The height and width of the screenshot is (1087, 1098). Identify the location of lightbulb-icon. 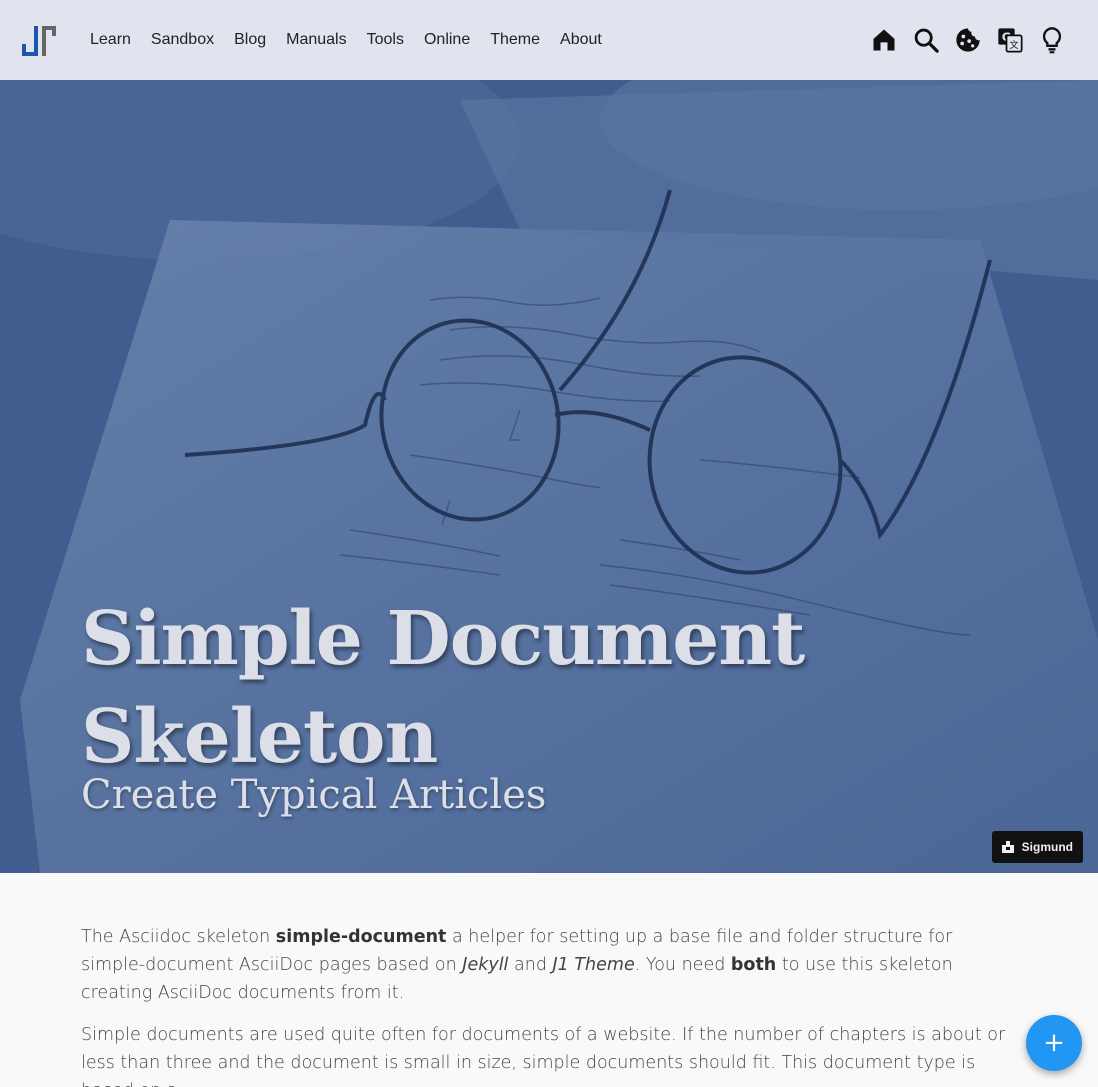
(1052, 40).